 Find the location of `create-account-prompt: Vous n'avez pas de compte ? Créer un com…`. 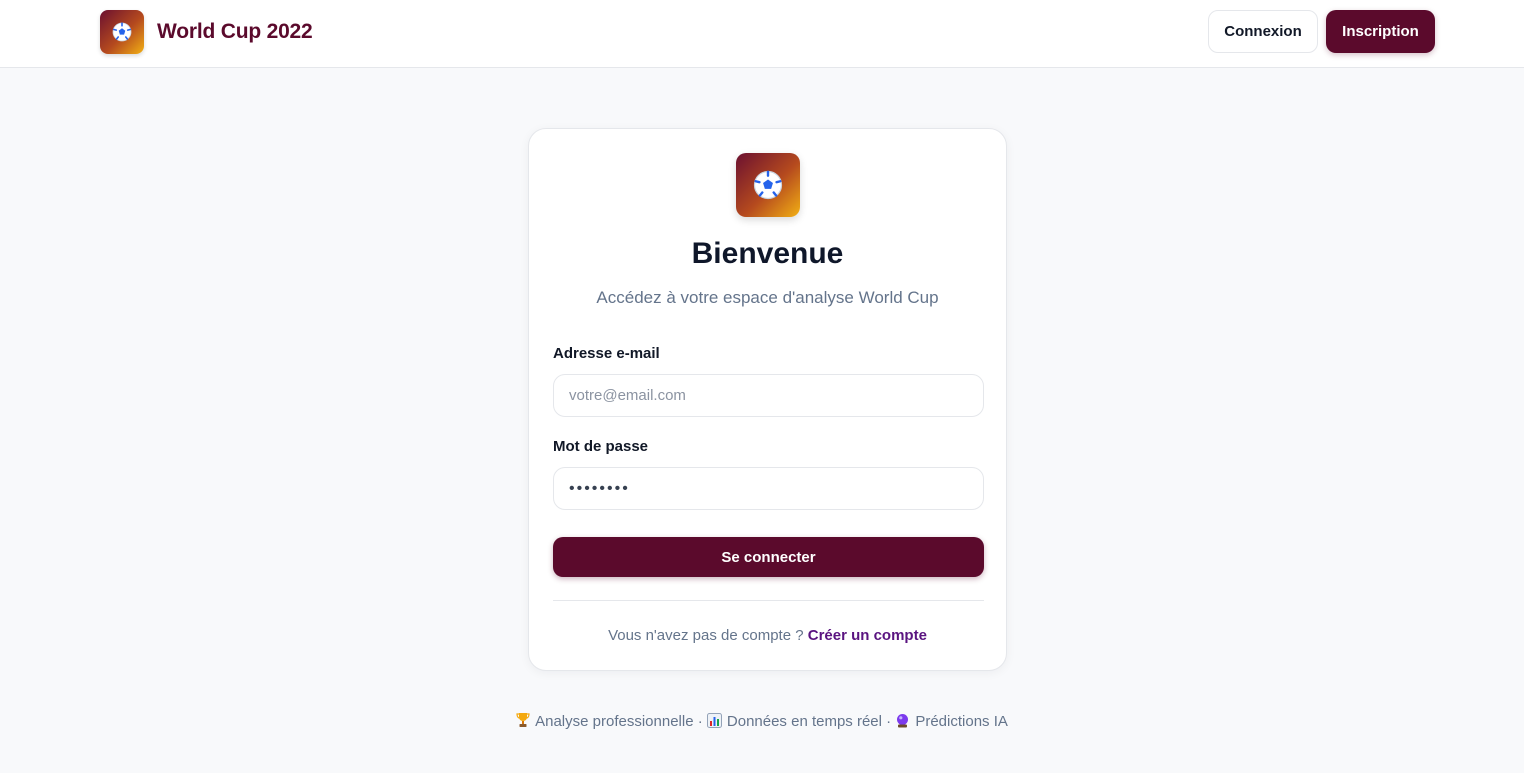

create-account-prompt: Vous n'avez pas de compte ? Créer un com… is located at coordinates (767, 635).